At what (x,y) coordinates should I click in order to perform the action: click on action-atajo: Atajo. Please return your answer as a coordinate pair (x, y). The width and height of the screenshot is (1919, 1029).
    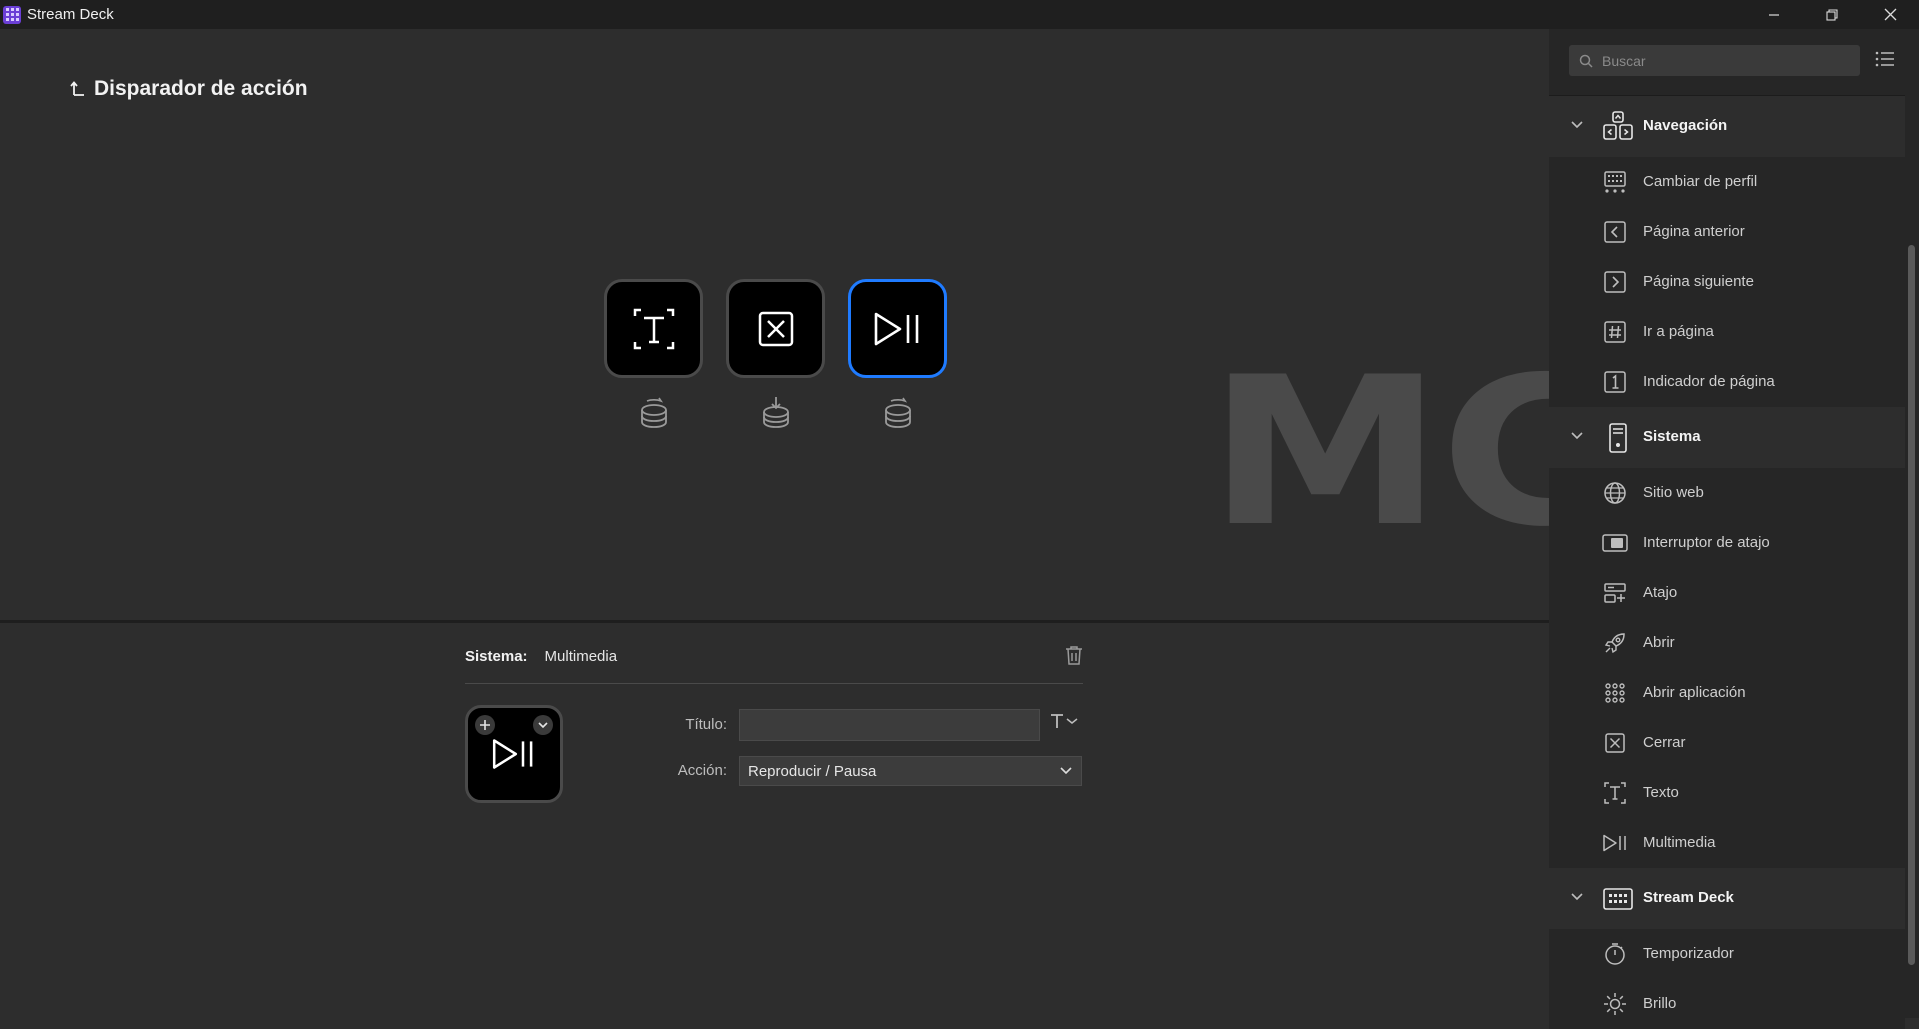
    Looking at the image, I should click on (1727, 593).